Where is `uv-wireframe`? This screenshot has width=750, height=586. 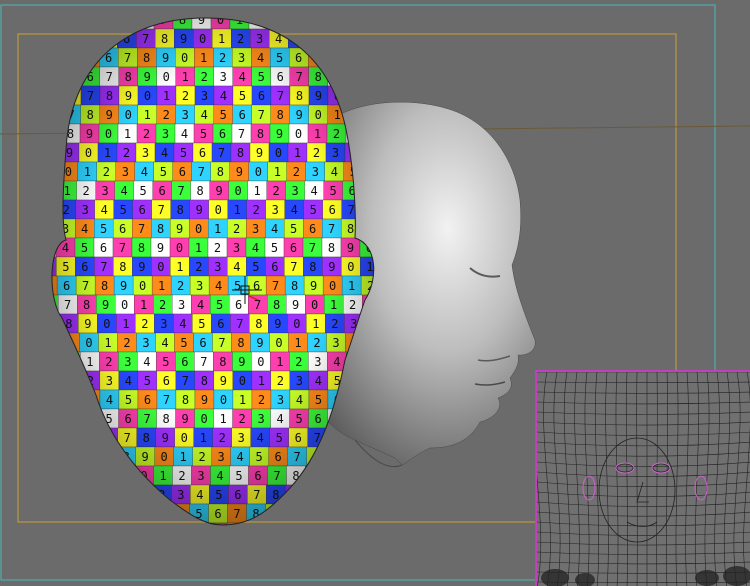
uv-wireframe is located at coordinates (643, 479).